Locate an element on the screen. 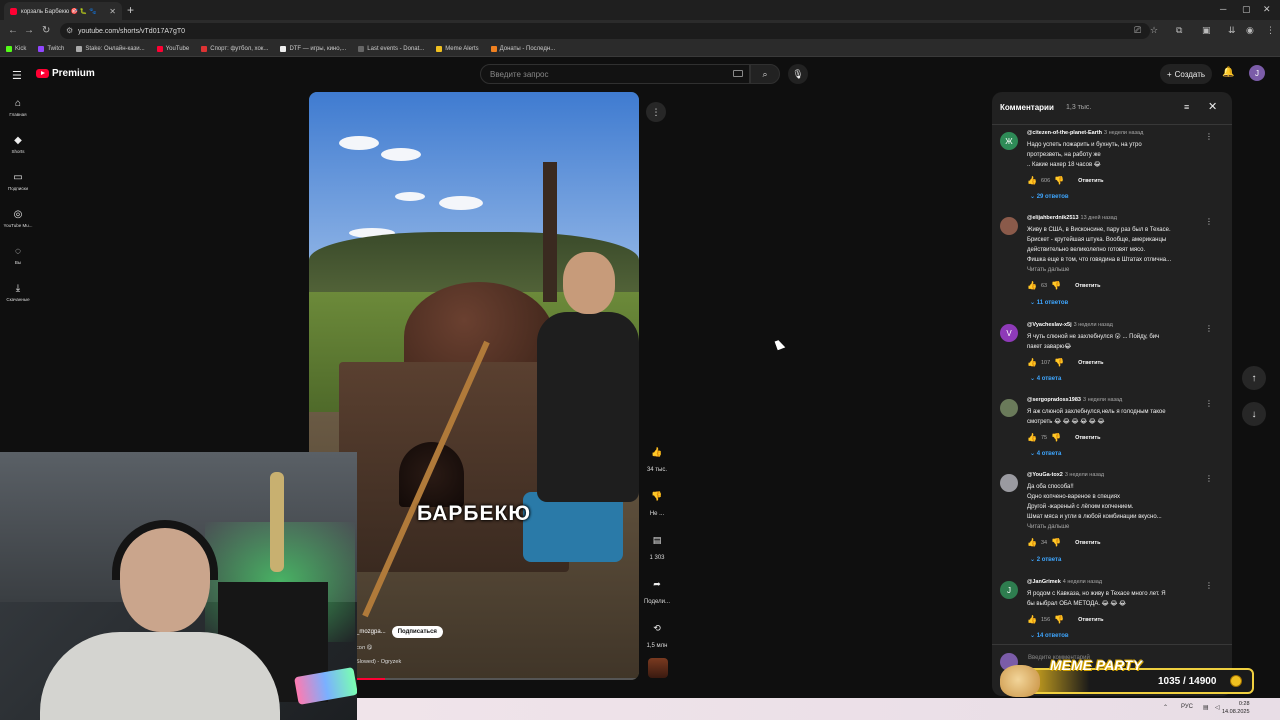  menu-icon: ⋮ is located at coordinates (1270, 30).